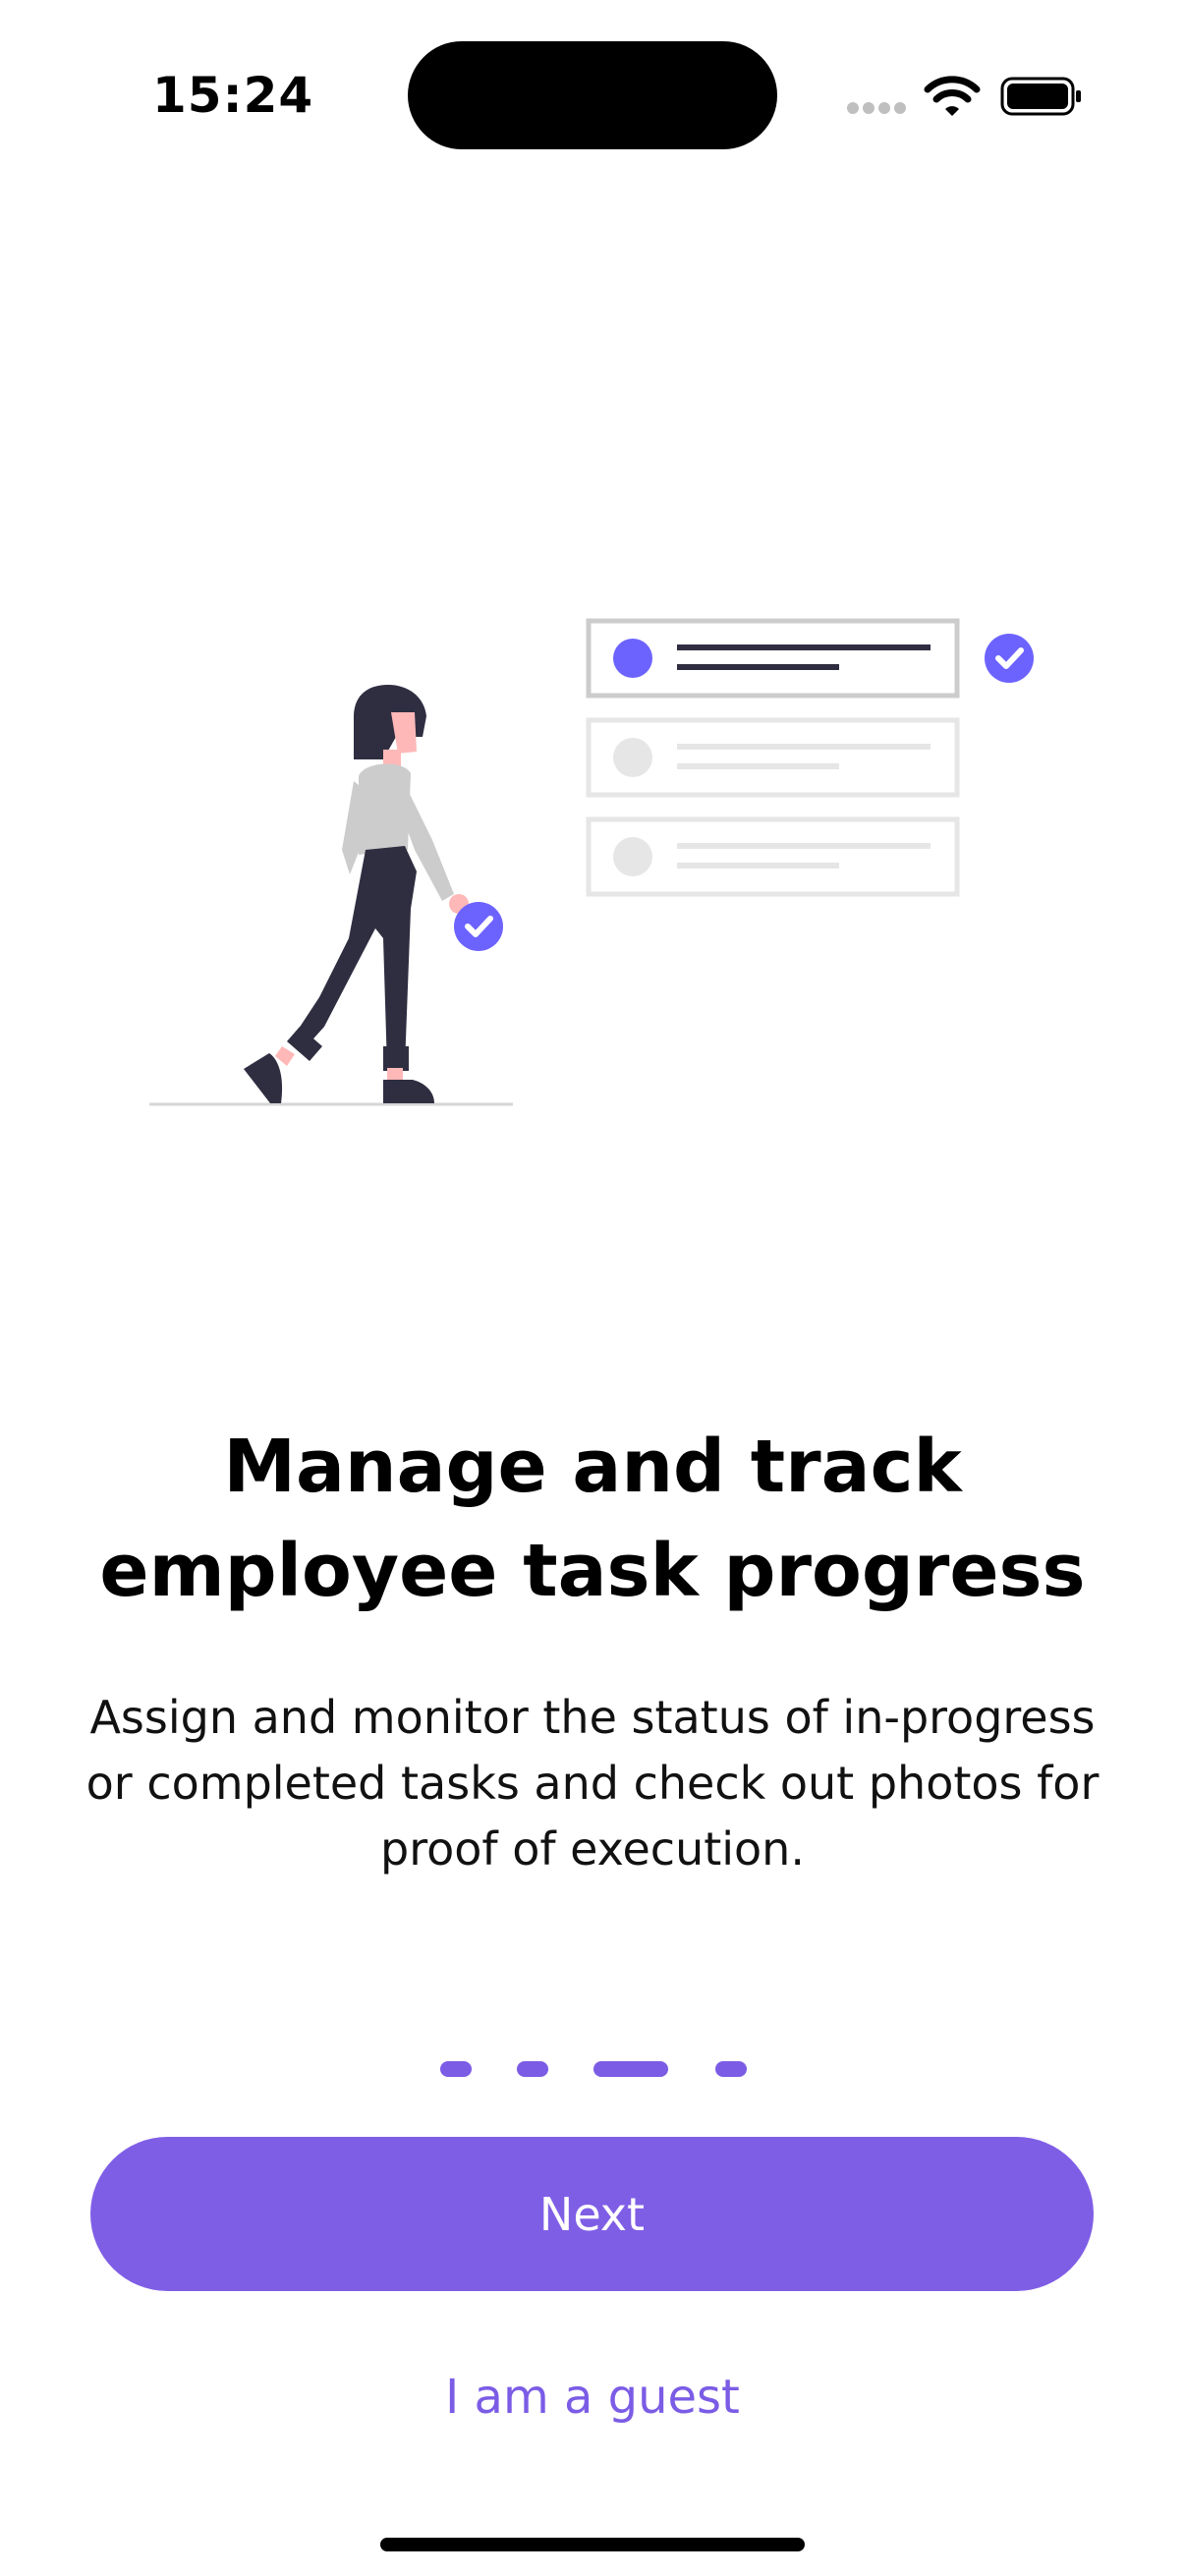 This screenshot has height=2576, width=1185. What do you see at coordinates (592, 2544) in the screenshot?
I see `home-indicator` at bounding box center [592, 2544].